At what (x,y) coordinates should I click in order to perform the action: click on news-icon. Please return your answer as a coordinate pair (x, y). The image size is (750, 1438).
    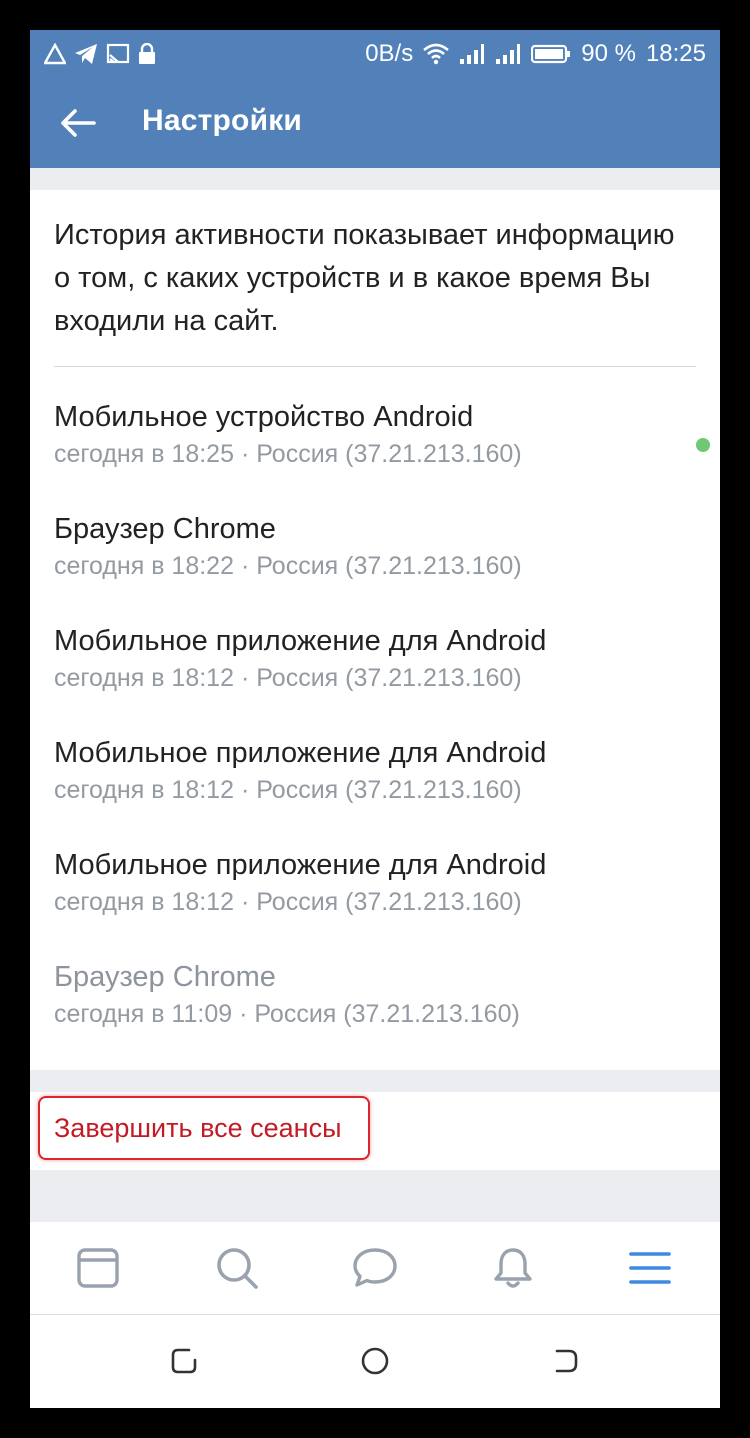
    Looking at the image, I should click on (98, 1268).